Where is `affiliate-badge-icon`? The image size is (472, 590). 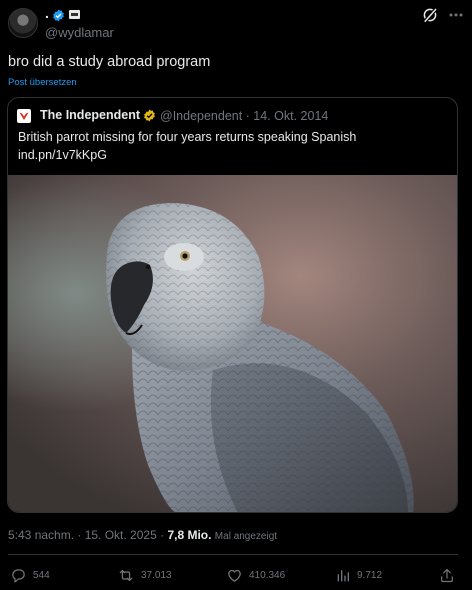
affiliate-badge-icon is located at coordinates (74, 14).